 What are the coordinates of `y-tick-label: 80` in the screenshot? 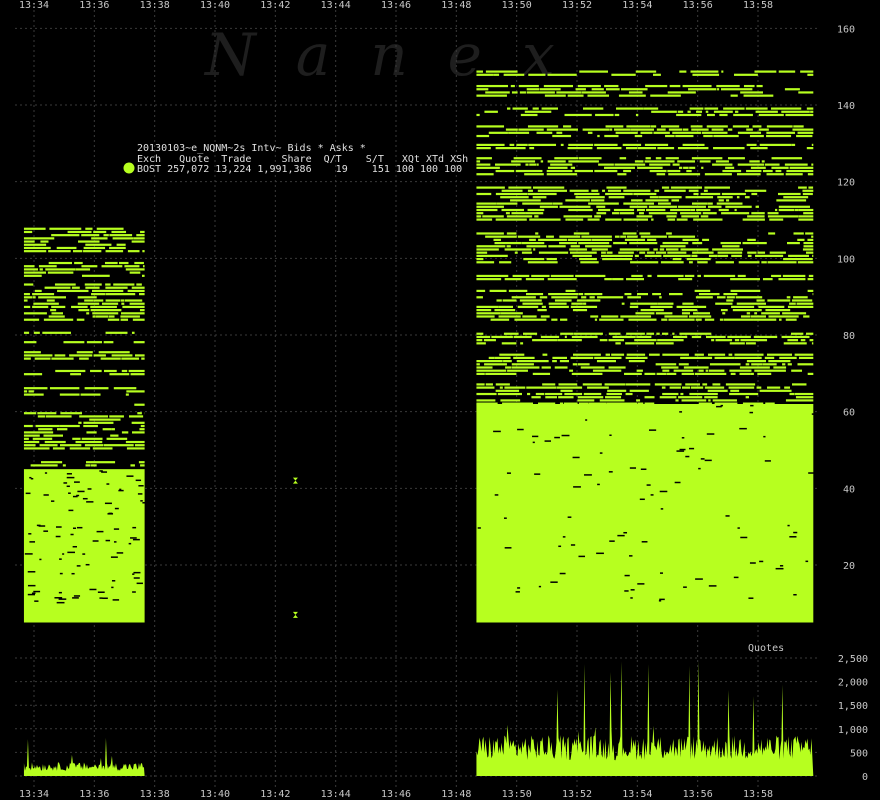 It's located at (849, 336).